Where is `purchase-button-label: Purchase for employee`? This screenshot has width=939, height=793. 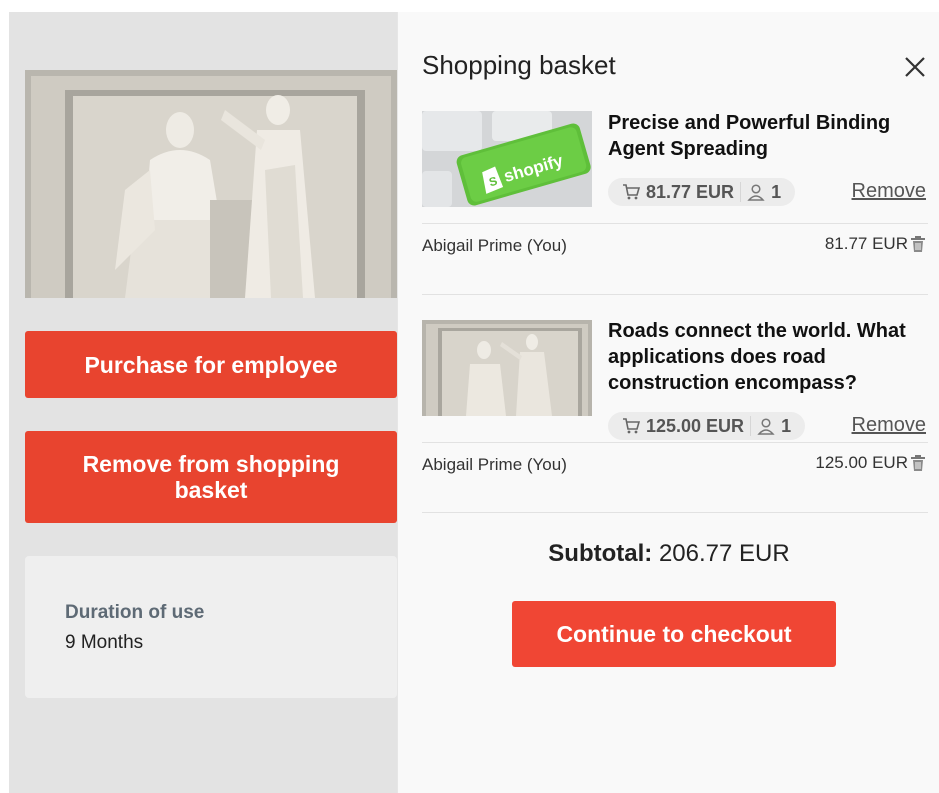
purchase-button-label: Purchase for employee is located at coordinates (211, 364).